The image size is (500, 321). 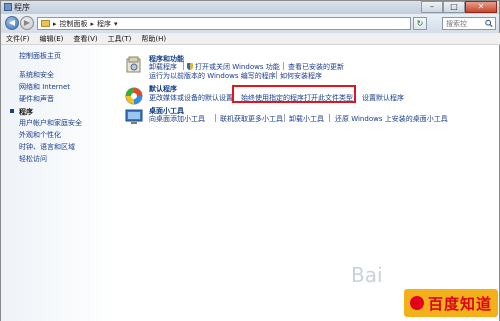 I want to click on menu-help: 帮助(H), so click(x=153, y=39).